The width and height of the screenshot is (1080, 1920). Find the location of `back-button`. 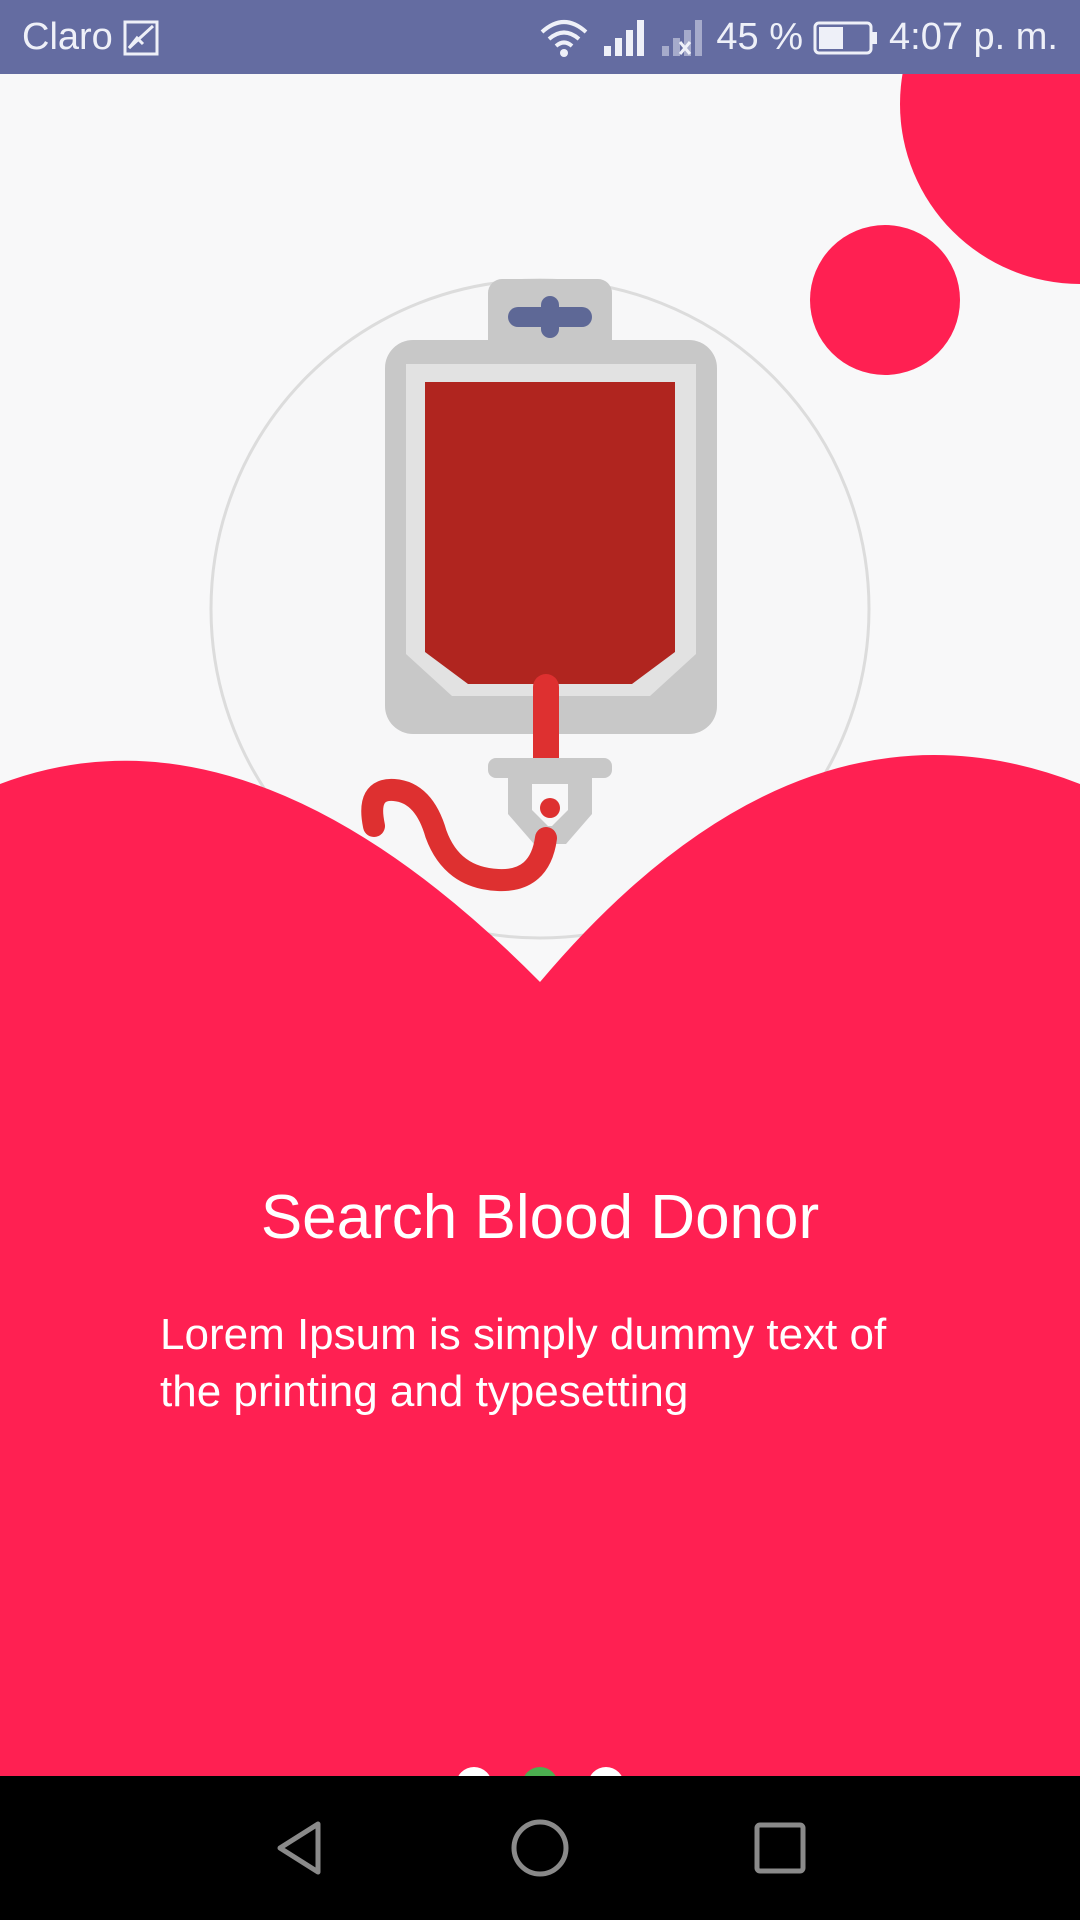

back-button is located at coordinates (300, 1848).